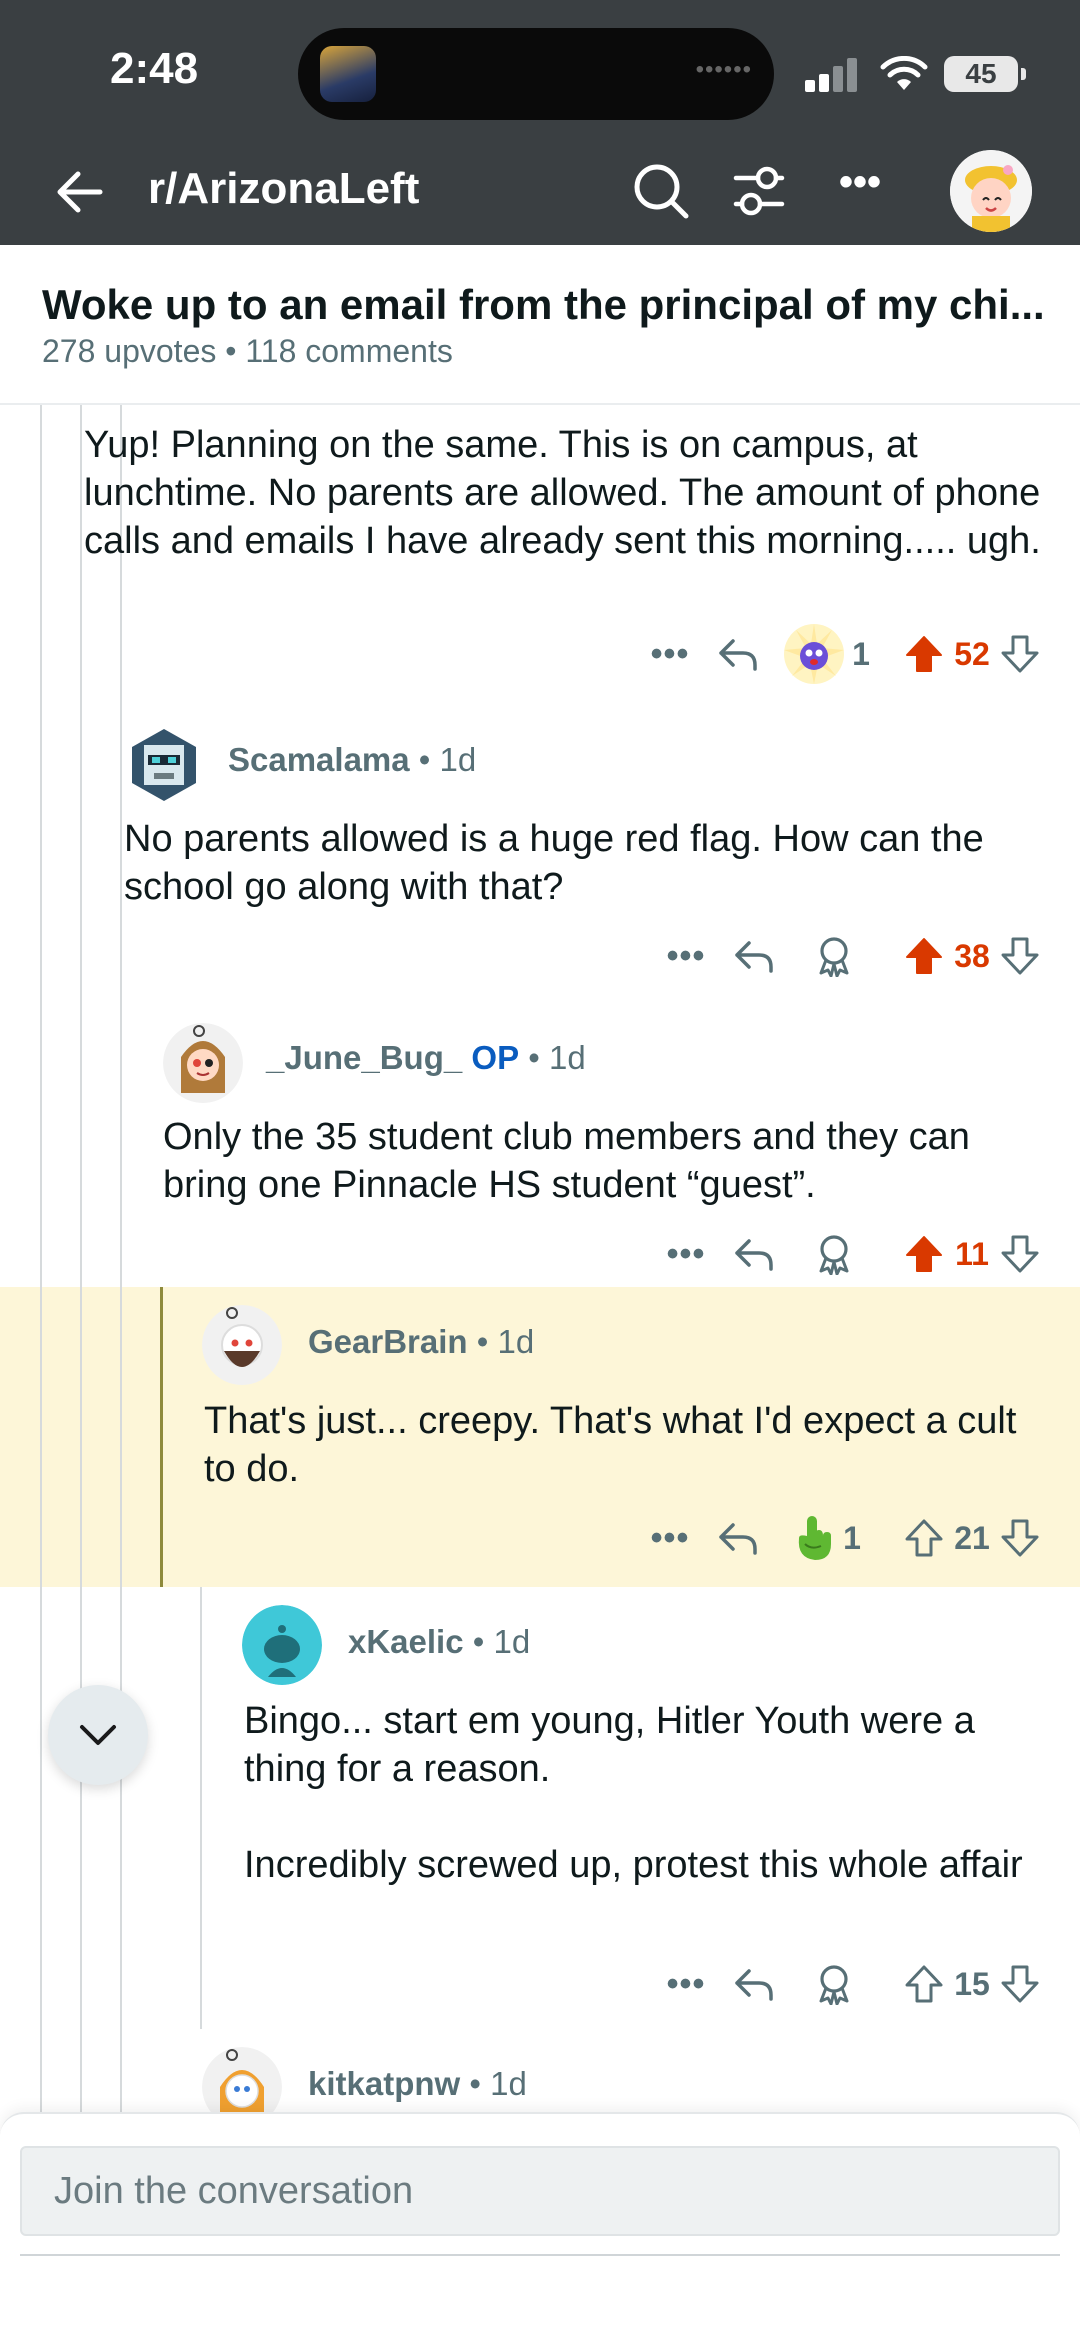 Image resolution: width=1080 pixels, height=2340 pixels. I want to click on comment-actions: ••• 15, so click(849, 1984).